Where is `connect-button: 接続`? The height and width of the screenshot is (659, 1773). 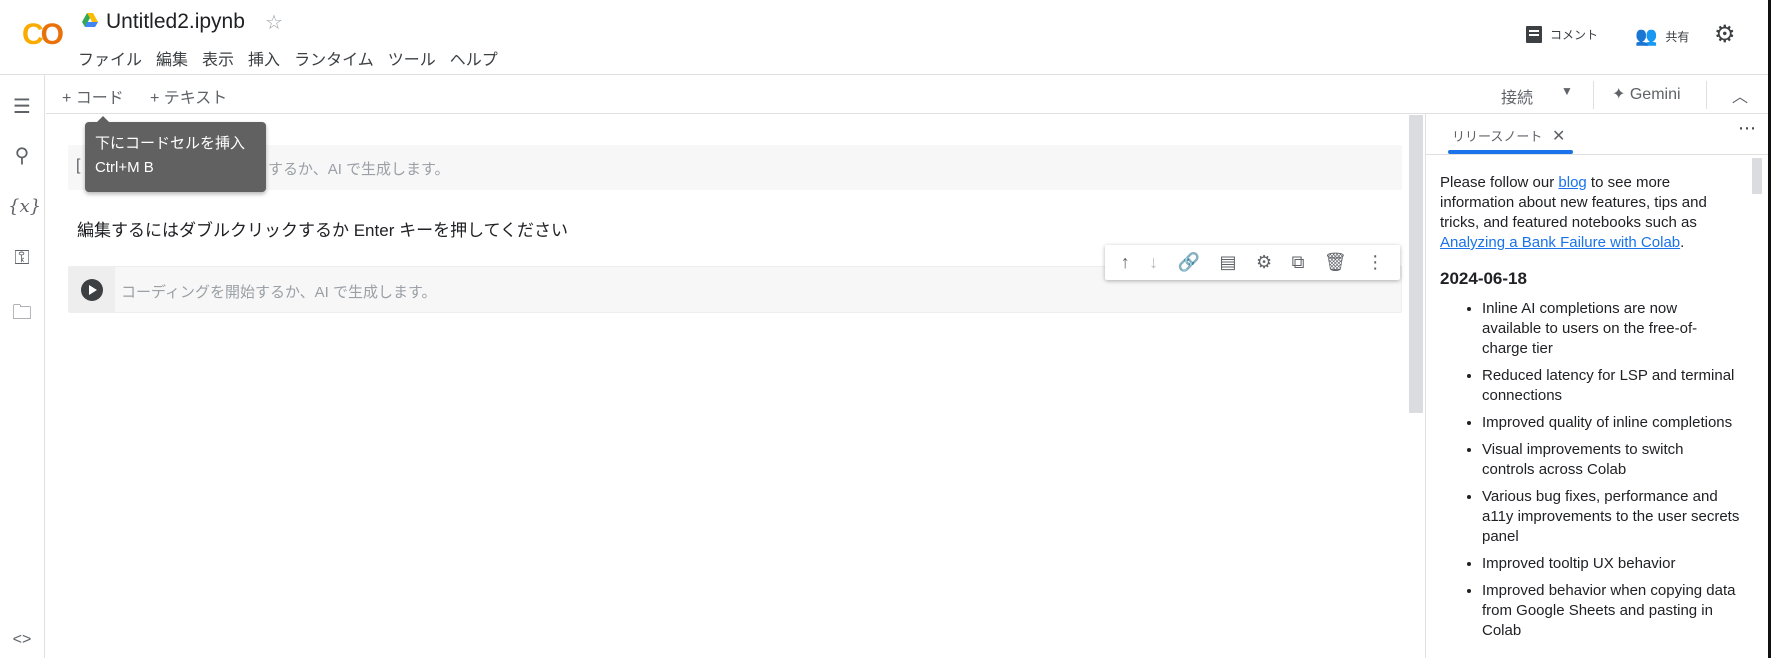 connect-button: 接続 is located at coordinates (1517, 96).